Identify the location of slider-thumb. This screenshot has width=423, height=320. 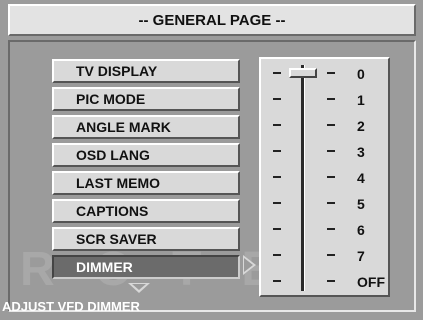
(303, 73).